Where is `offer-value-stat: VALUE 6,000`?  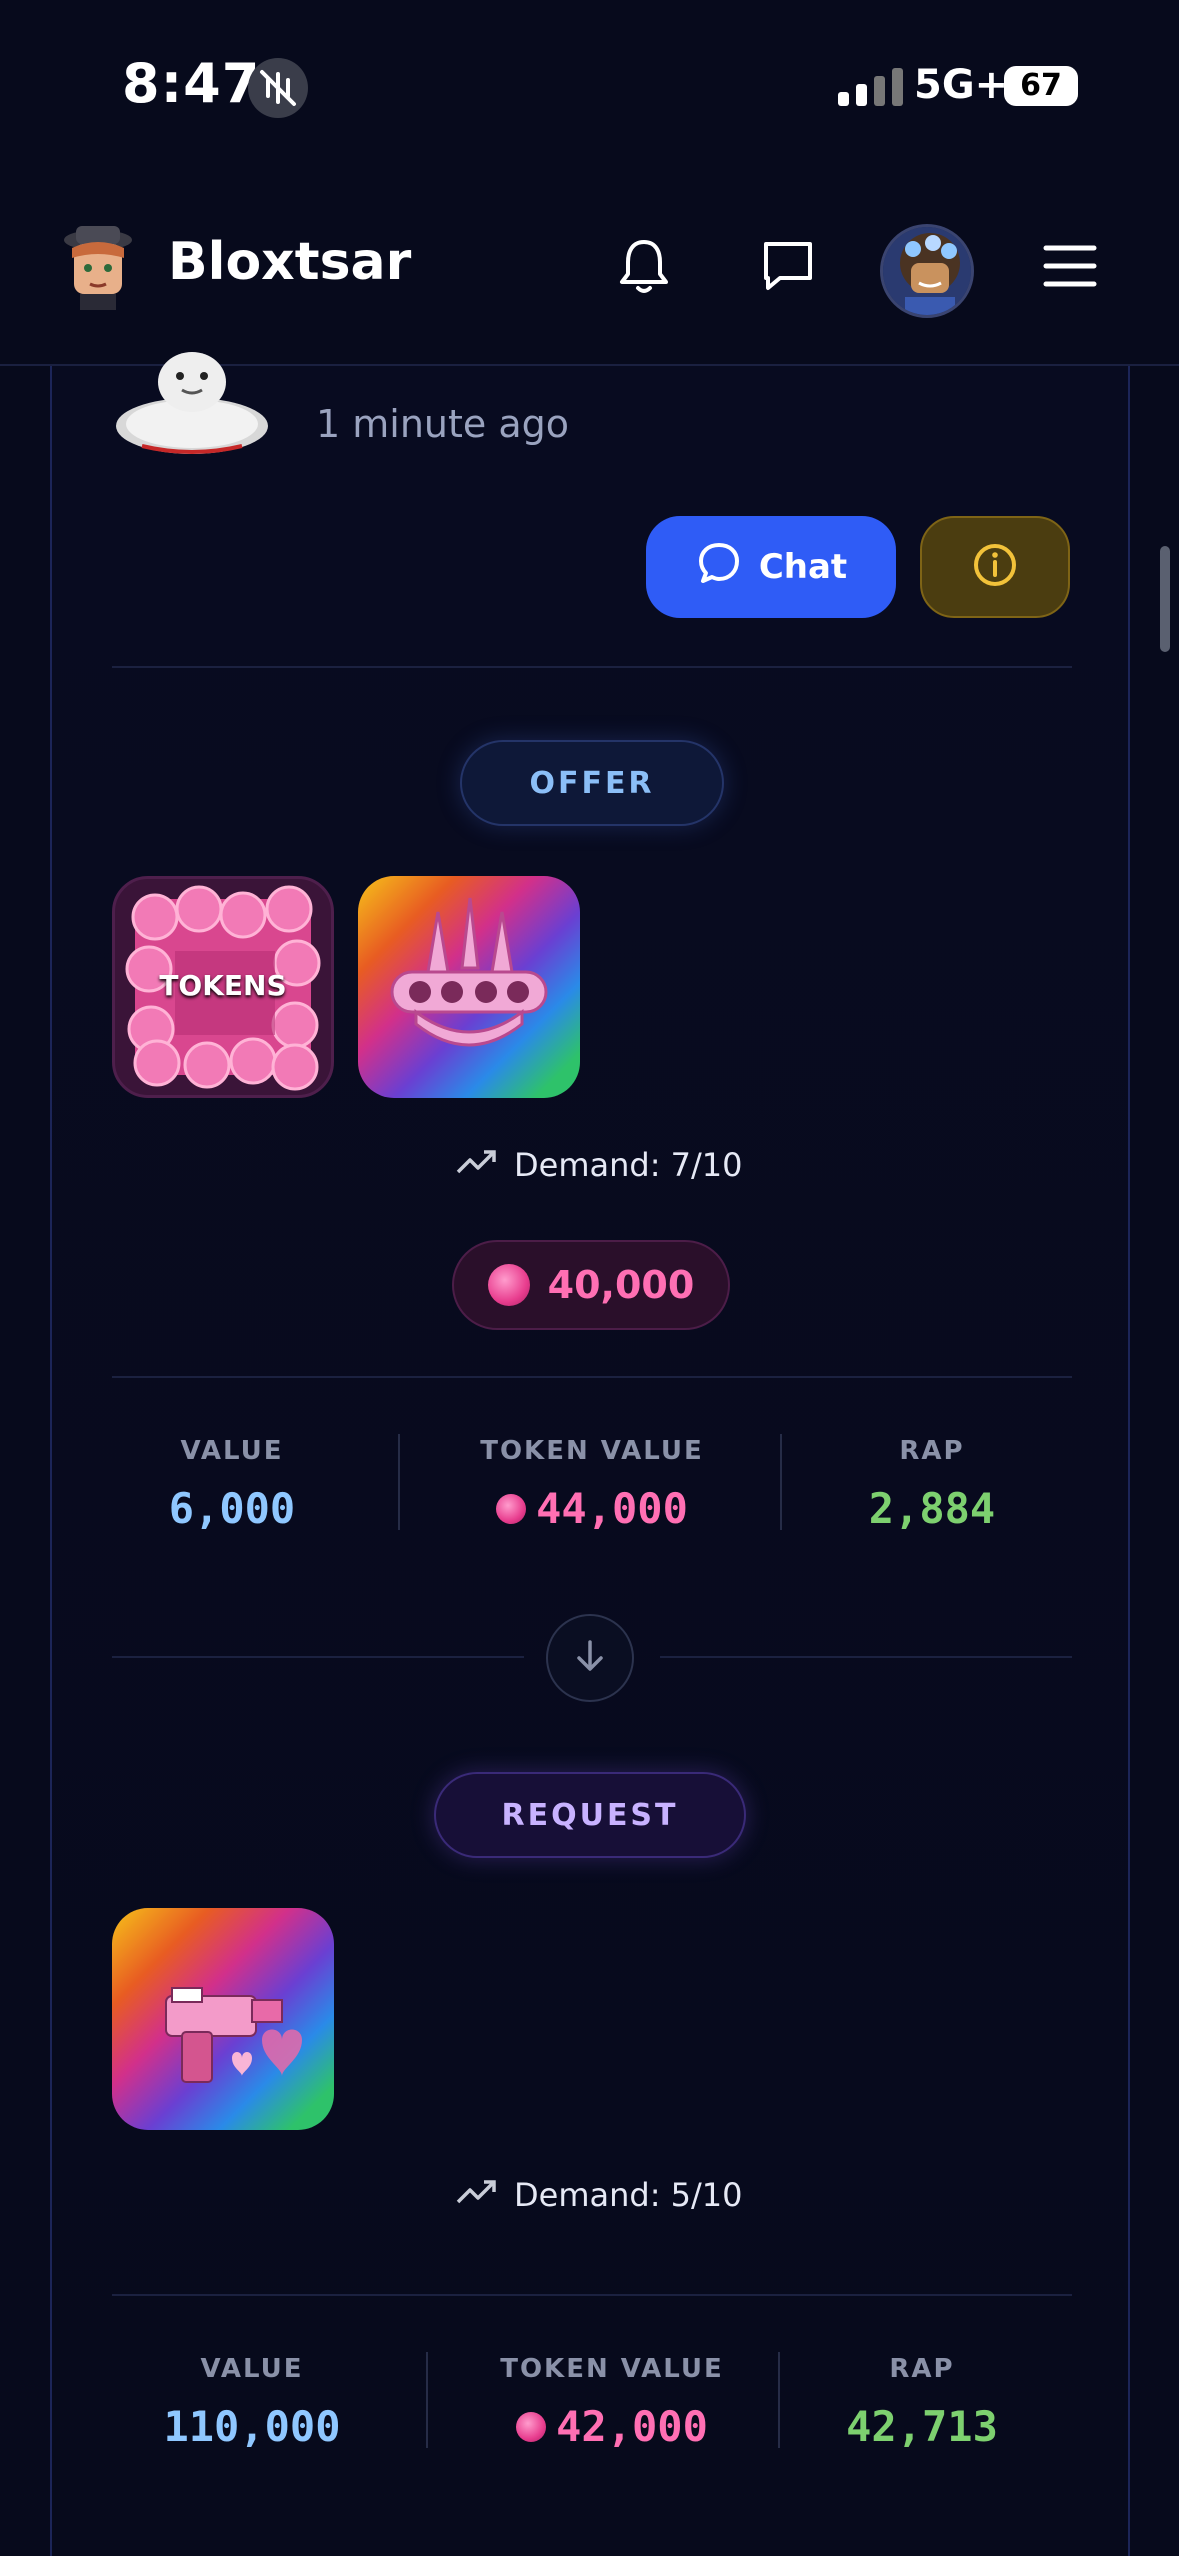
offer-value-stat: VALUE 6,000 is located at coordinates (232, 1484).